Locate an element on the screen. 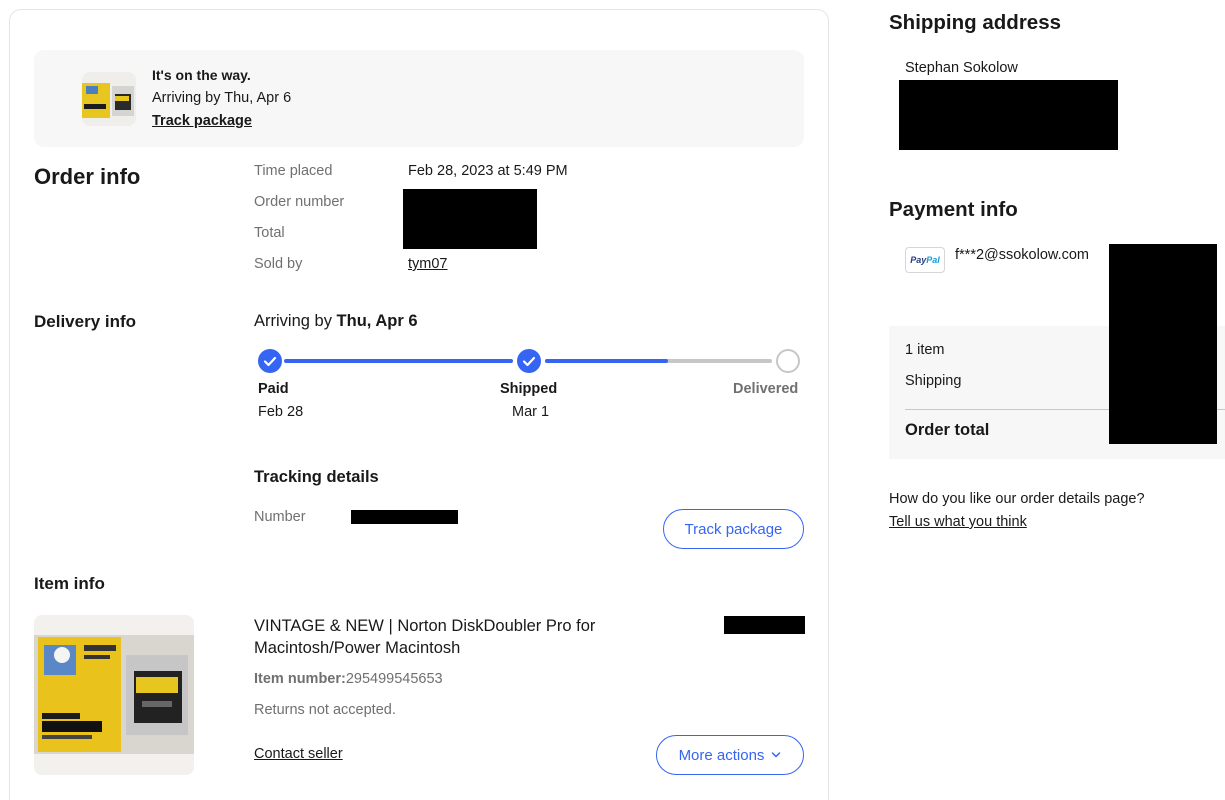 Image resolution: width=1225 pixels, height=800 pixels. contact-seller-link: Contact seller is located at coordinates (298, 754).